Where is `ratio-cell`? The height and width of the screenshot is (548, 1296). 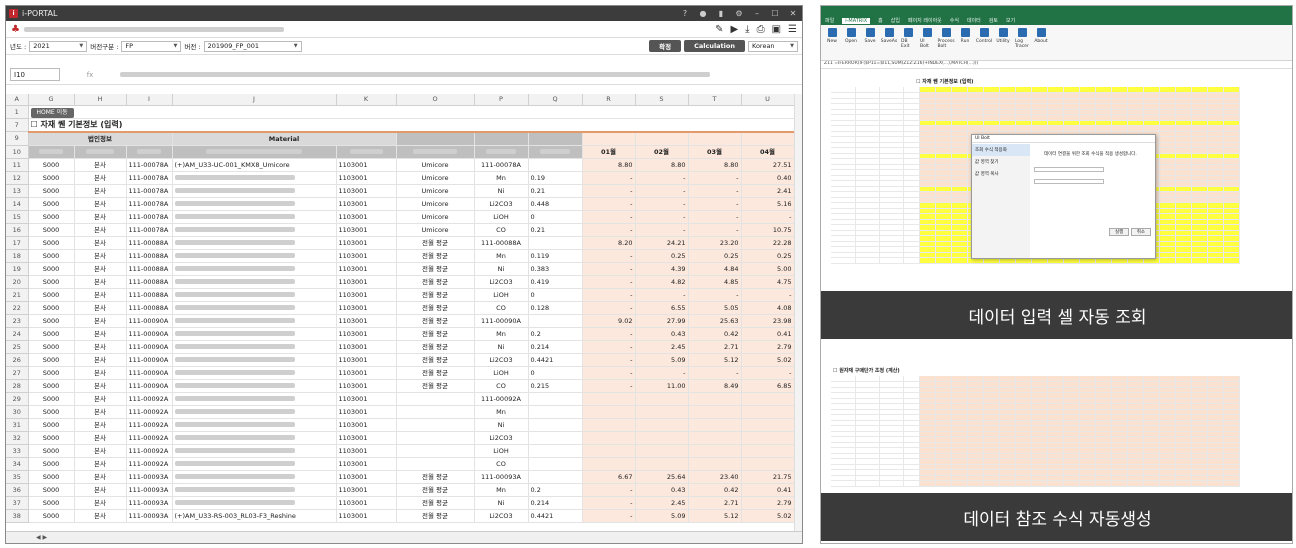
ratio-cell is located at coordinates (555, 165).